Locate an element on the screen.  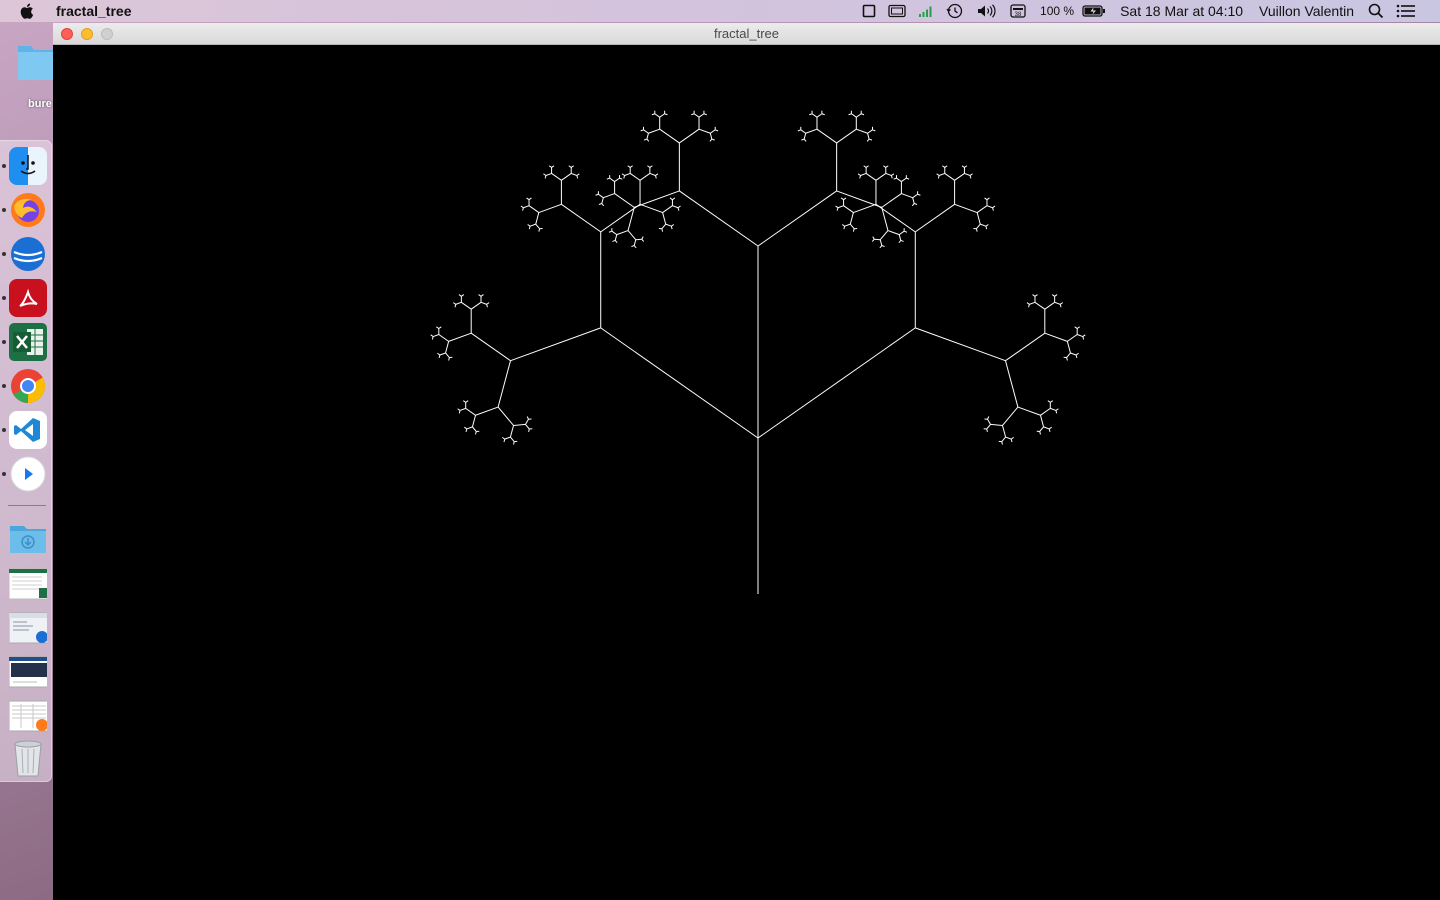
display-icon is located at coordinates (897, 11).